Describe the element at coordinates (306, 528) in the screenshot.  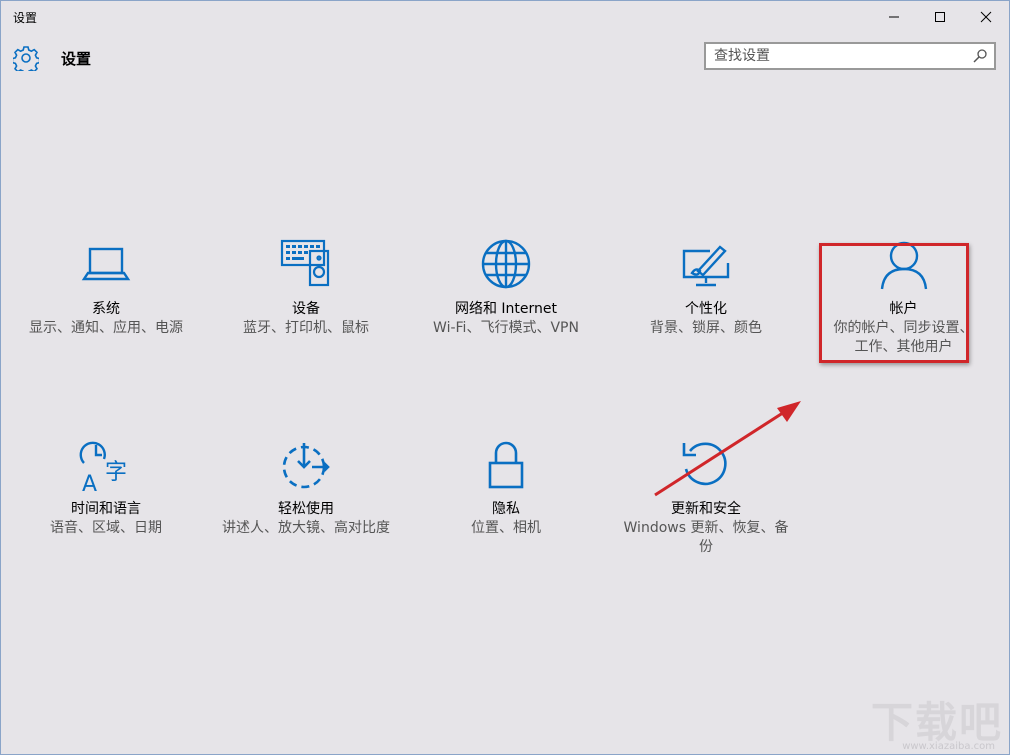
I see `tile-description: 讲述人、放大镜、高对比度` at that location.